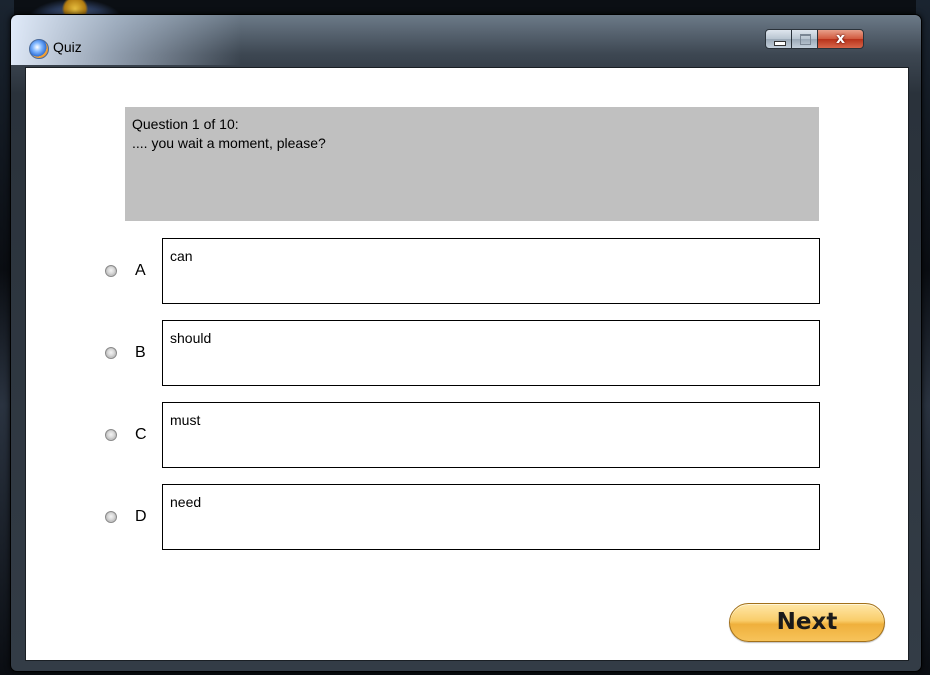  I want to click on close-icon: x, so click(840, 39).